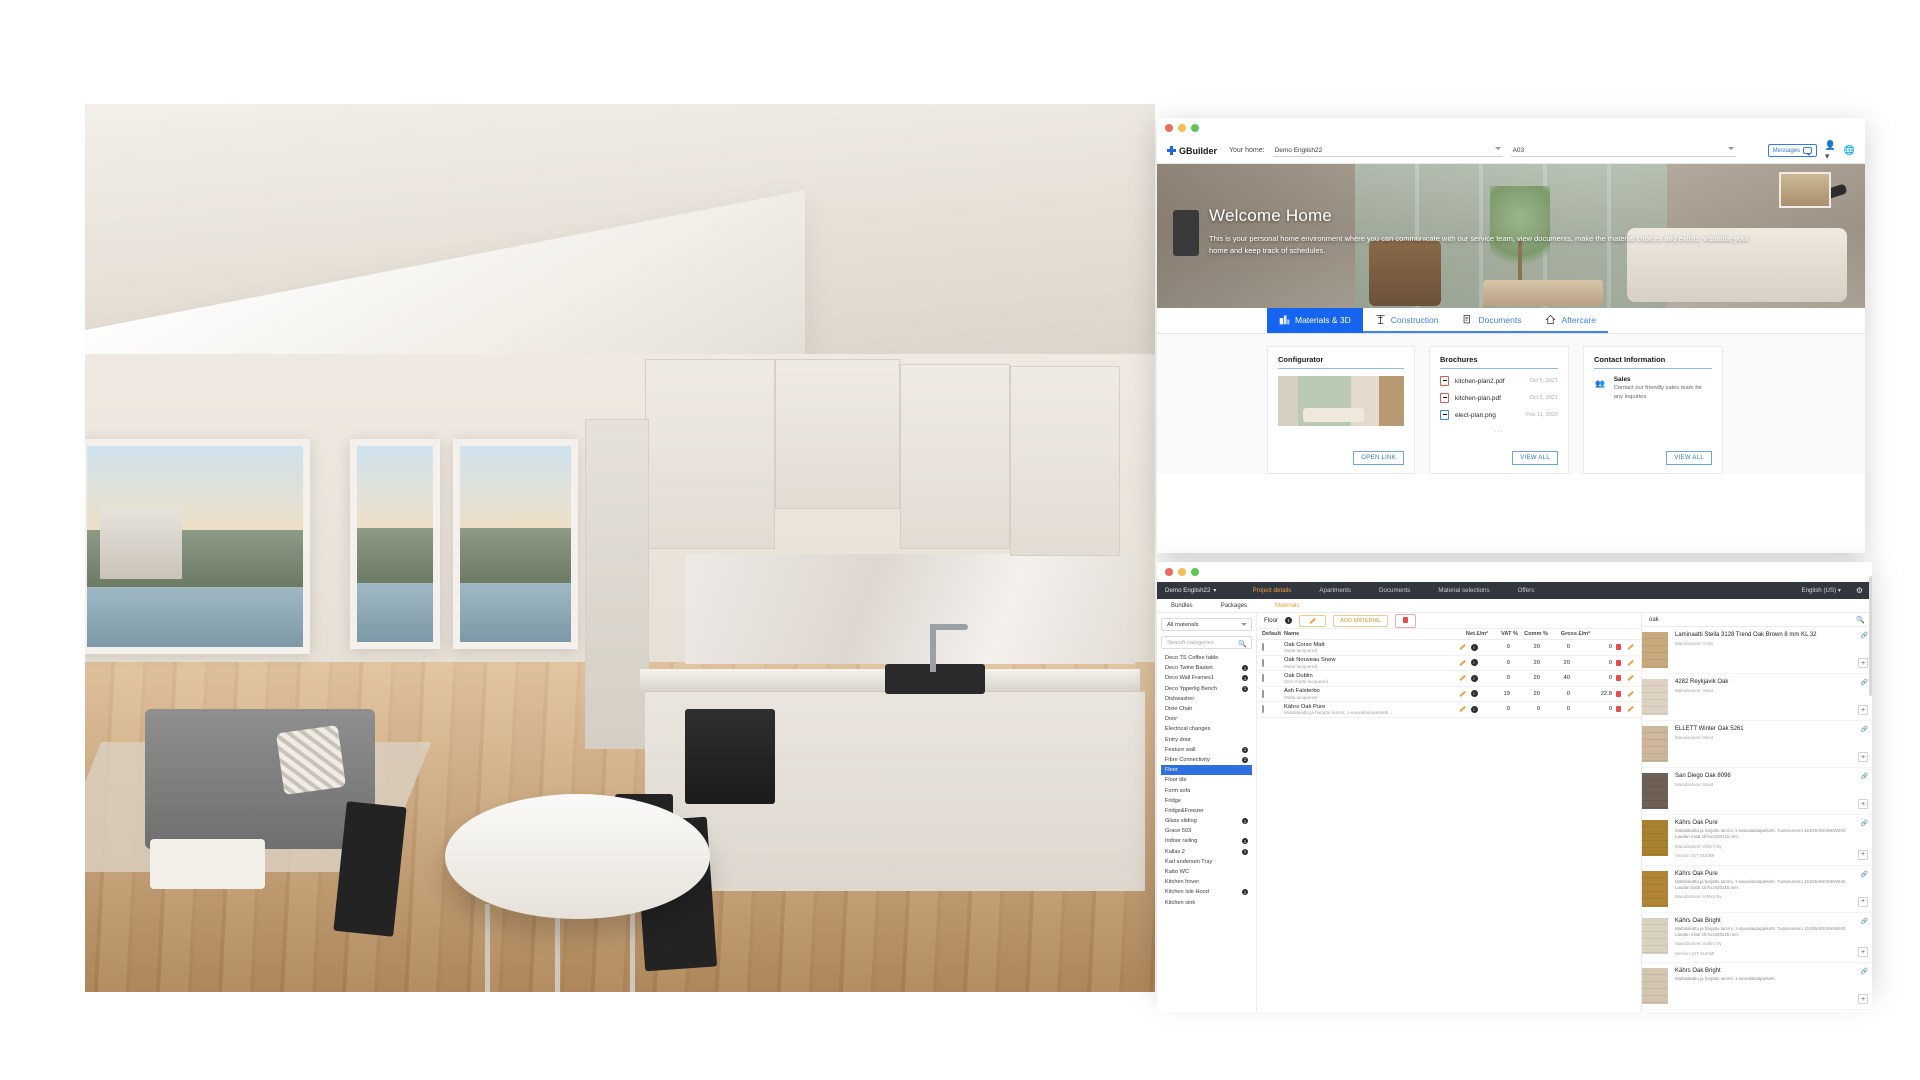 This screenshot has width=1920, height=1080. Describe the element at coordinates (1206, 872) in the screenshot. I see `category-item: Katto WC` at that location.